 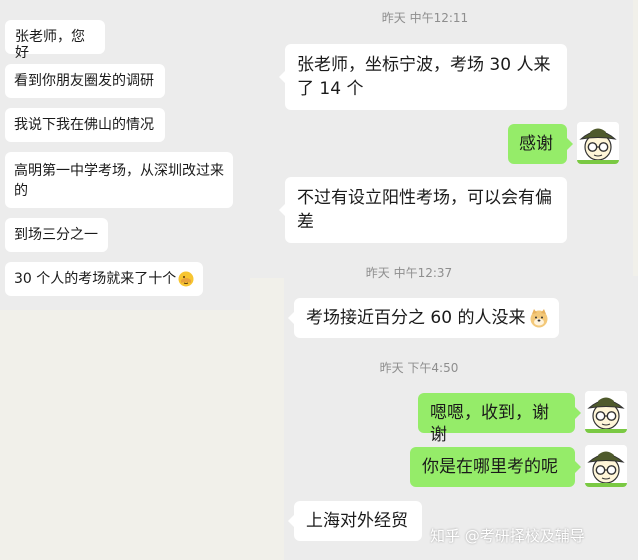 I want to click on timestamp: 昨天 中午12:11, so click(x=425, y=18).